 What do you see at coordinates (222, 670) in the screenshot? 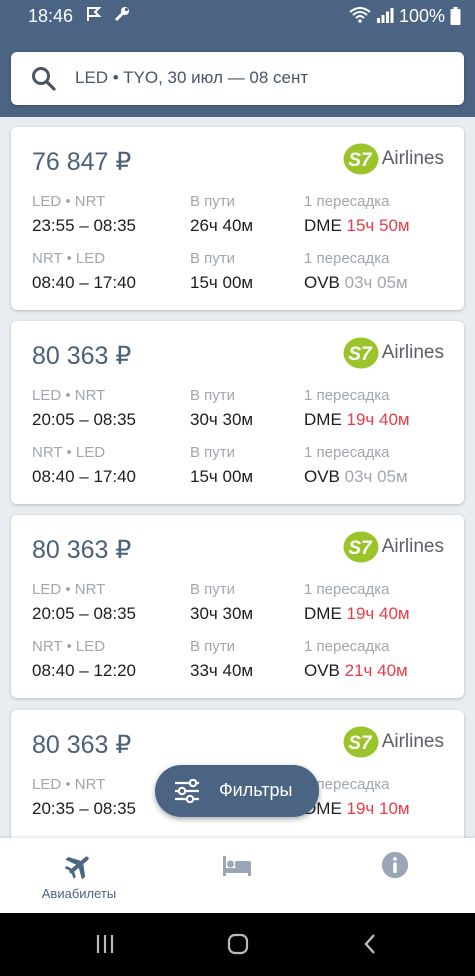
I see `leg-duration: 33ч 40м` at bounding box center [222, 670].